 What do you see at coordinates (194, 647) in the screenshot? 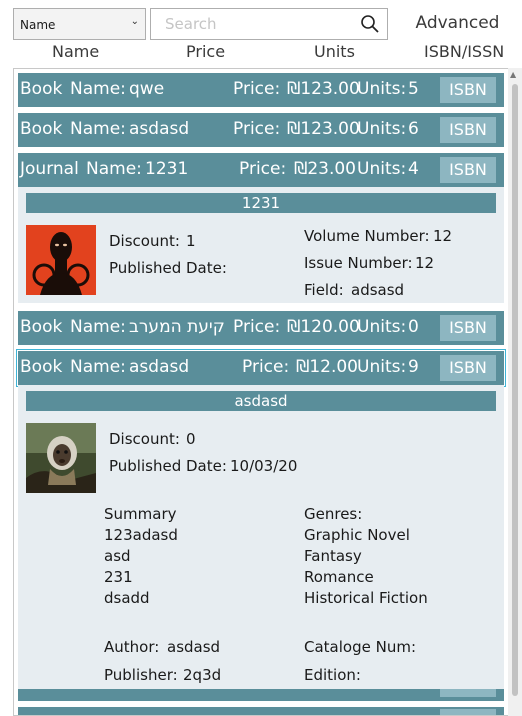
I see `author-value: asdasd` at bounding box center [194, 647].